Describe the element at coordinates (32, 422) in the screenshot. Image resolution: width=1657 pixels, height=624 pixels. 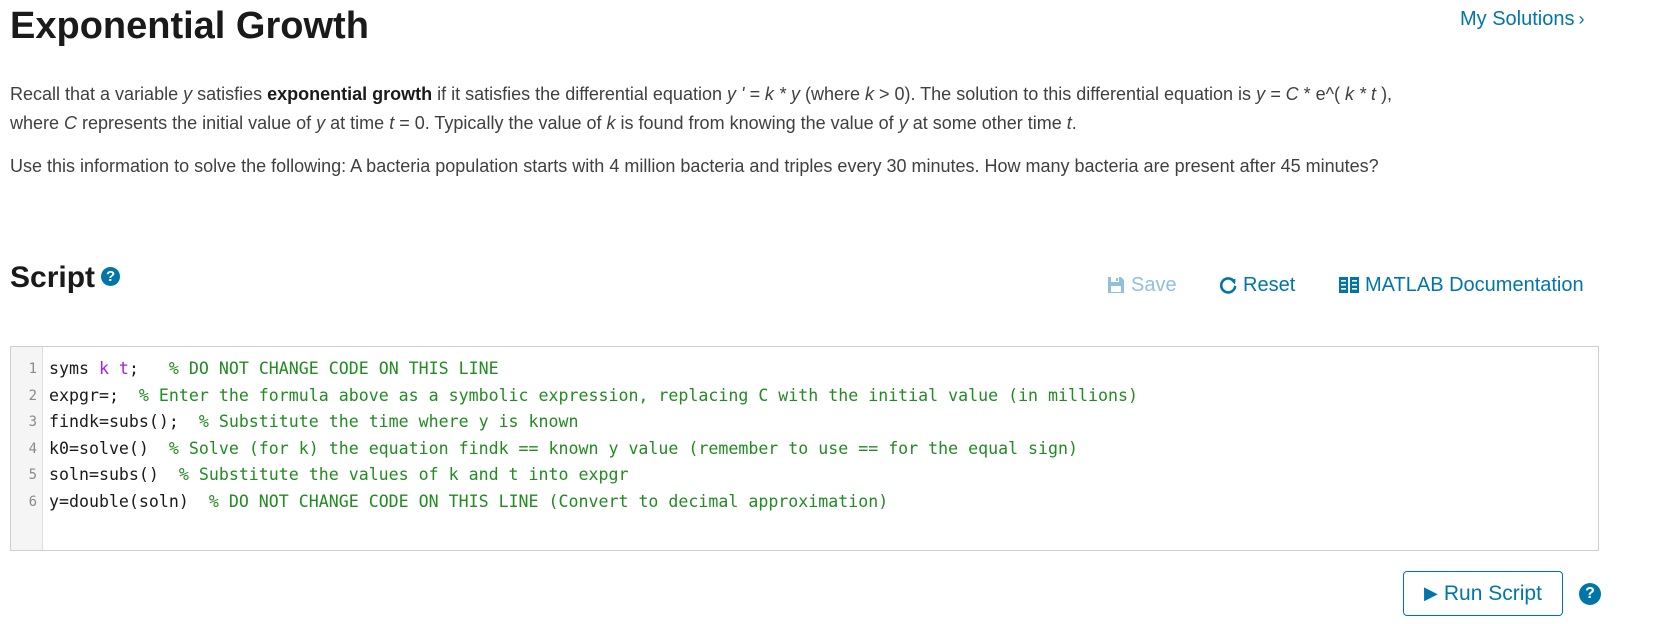
I see `line-number: 3` at that location.